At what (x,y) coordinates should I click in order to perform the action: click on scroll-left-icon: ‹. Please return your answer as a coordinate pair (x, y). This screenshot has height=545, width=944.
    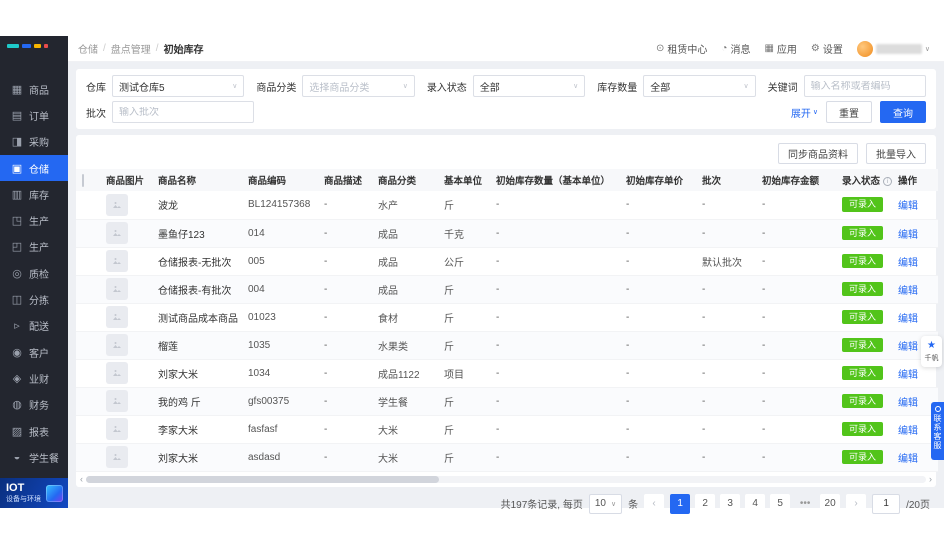
    Looking at the image, I should click on (81, 479).